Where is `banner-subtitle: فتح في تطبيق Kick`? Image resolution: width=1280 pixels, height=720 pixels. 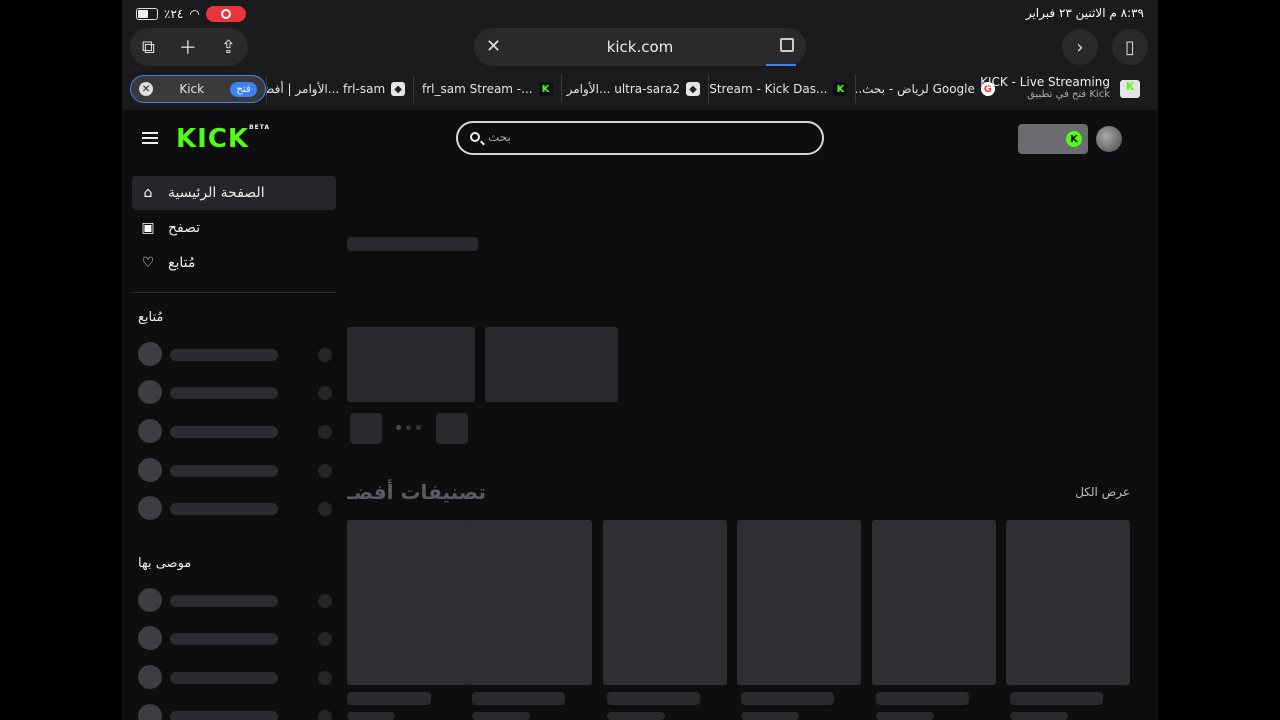 banner-subtitle: فتح في تطبيق Kick is located at coordinates (1068, 94).